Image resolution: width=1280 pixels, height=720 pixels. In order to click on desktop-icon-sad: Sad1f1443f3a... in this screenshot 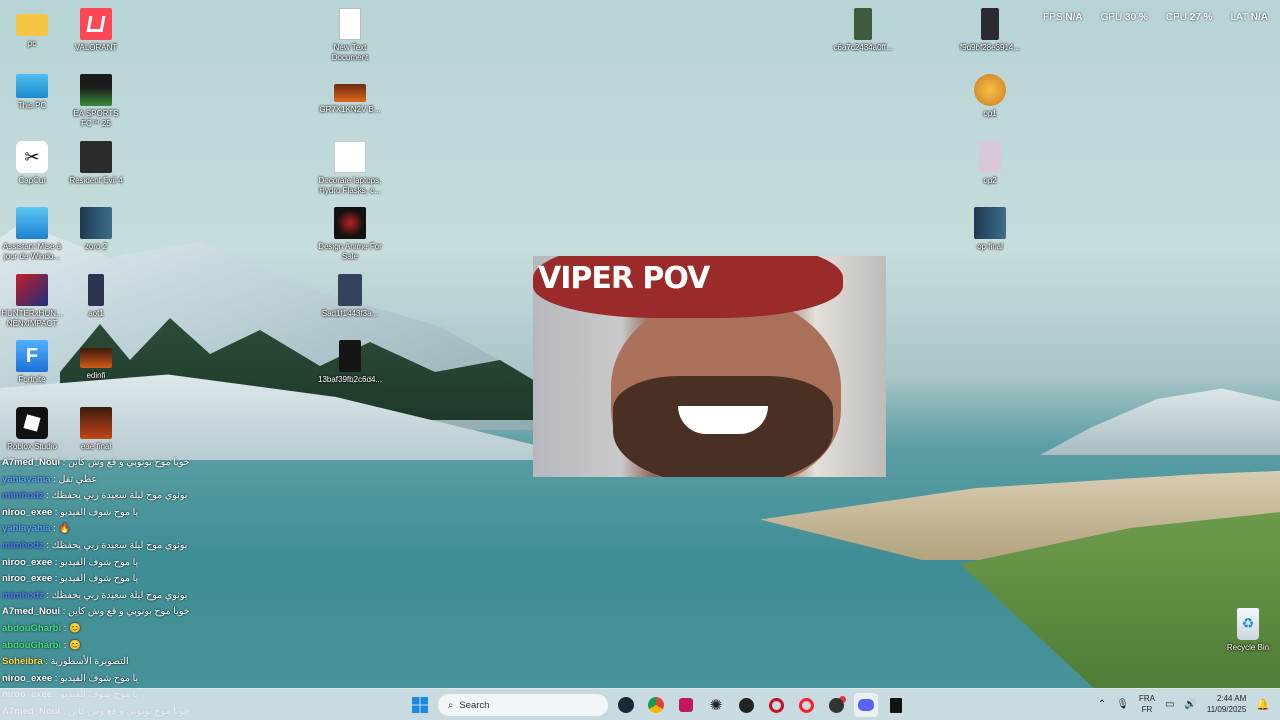, I will do `click(350, 294)`.